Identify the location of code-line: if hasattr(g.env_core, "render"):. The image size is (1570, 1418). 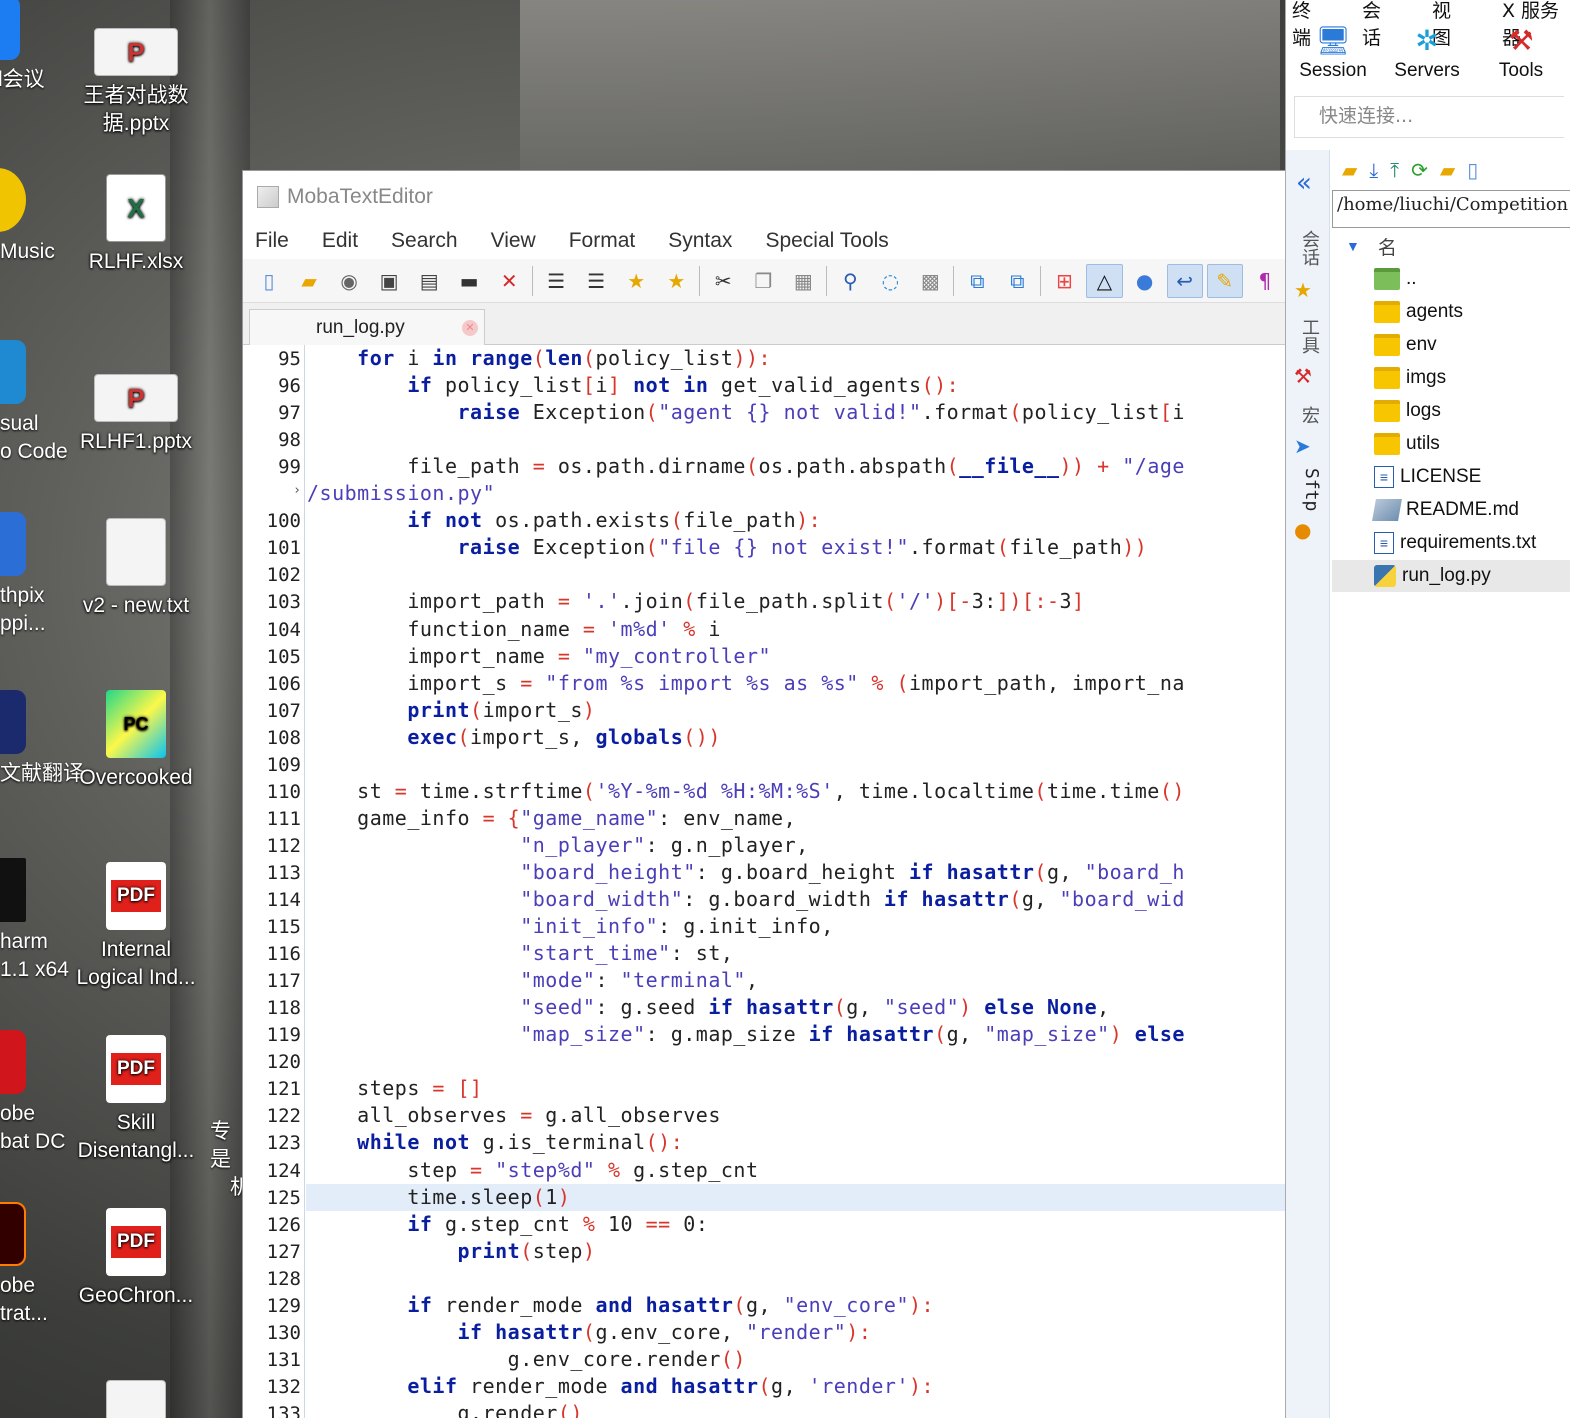
(589, 1332).